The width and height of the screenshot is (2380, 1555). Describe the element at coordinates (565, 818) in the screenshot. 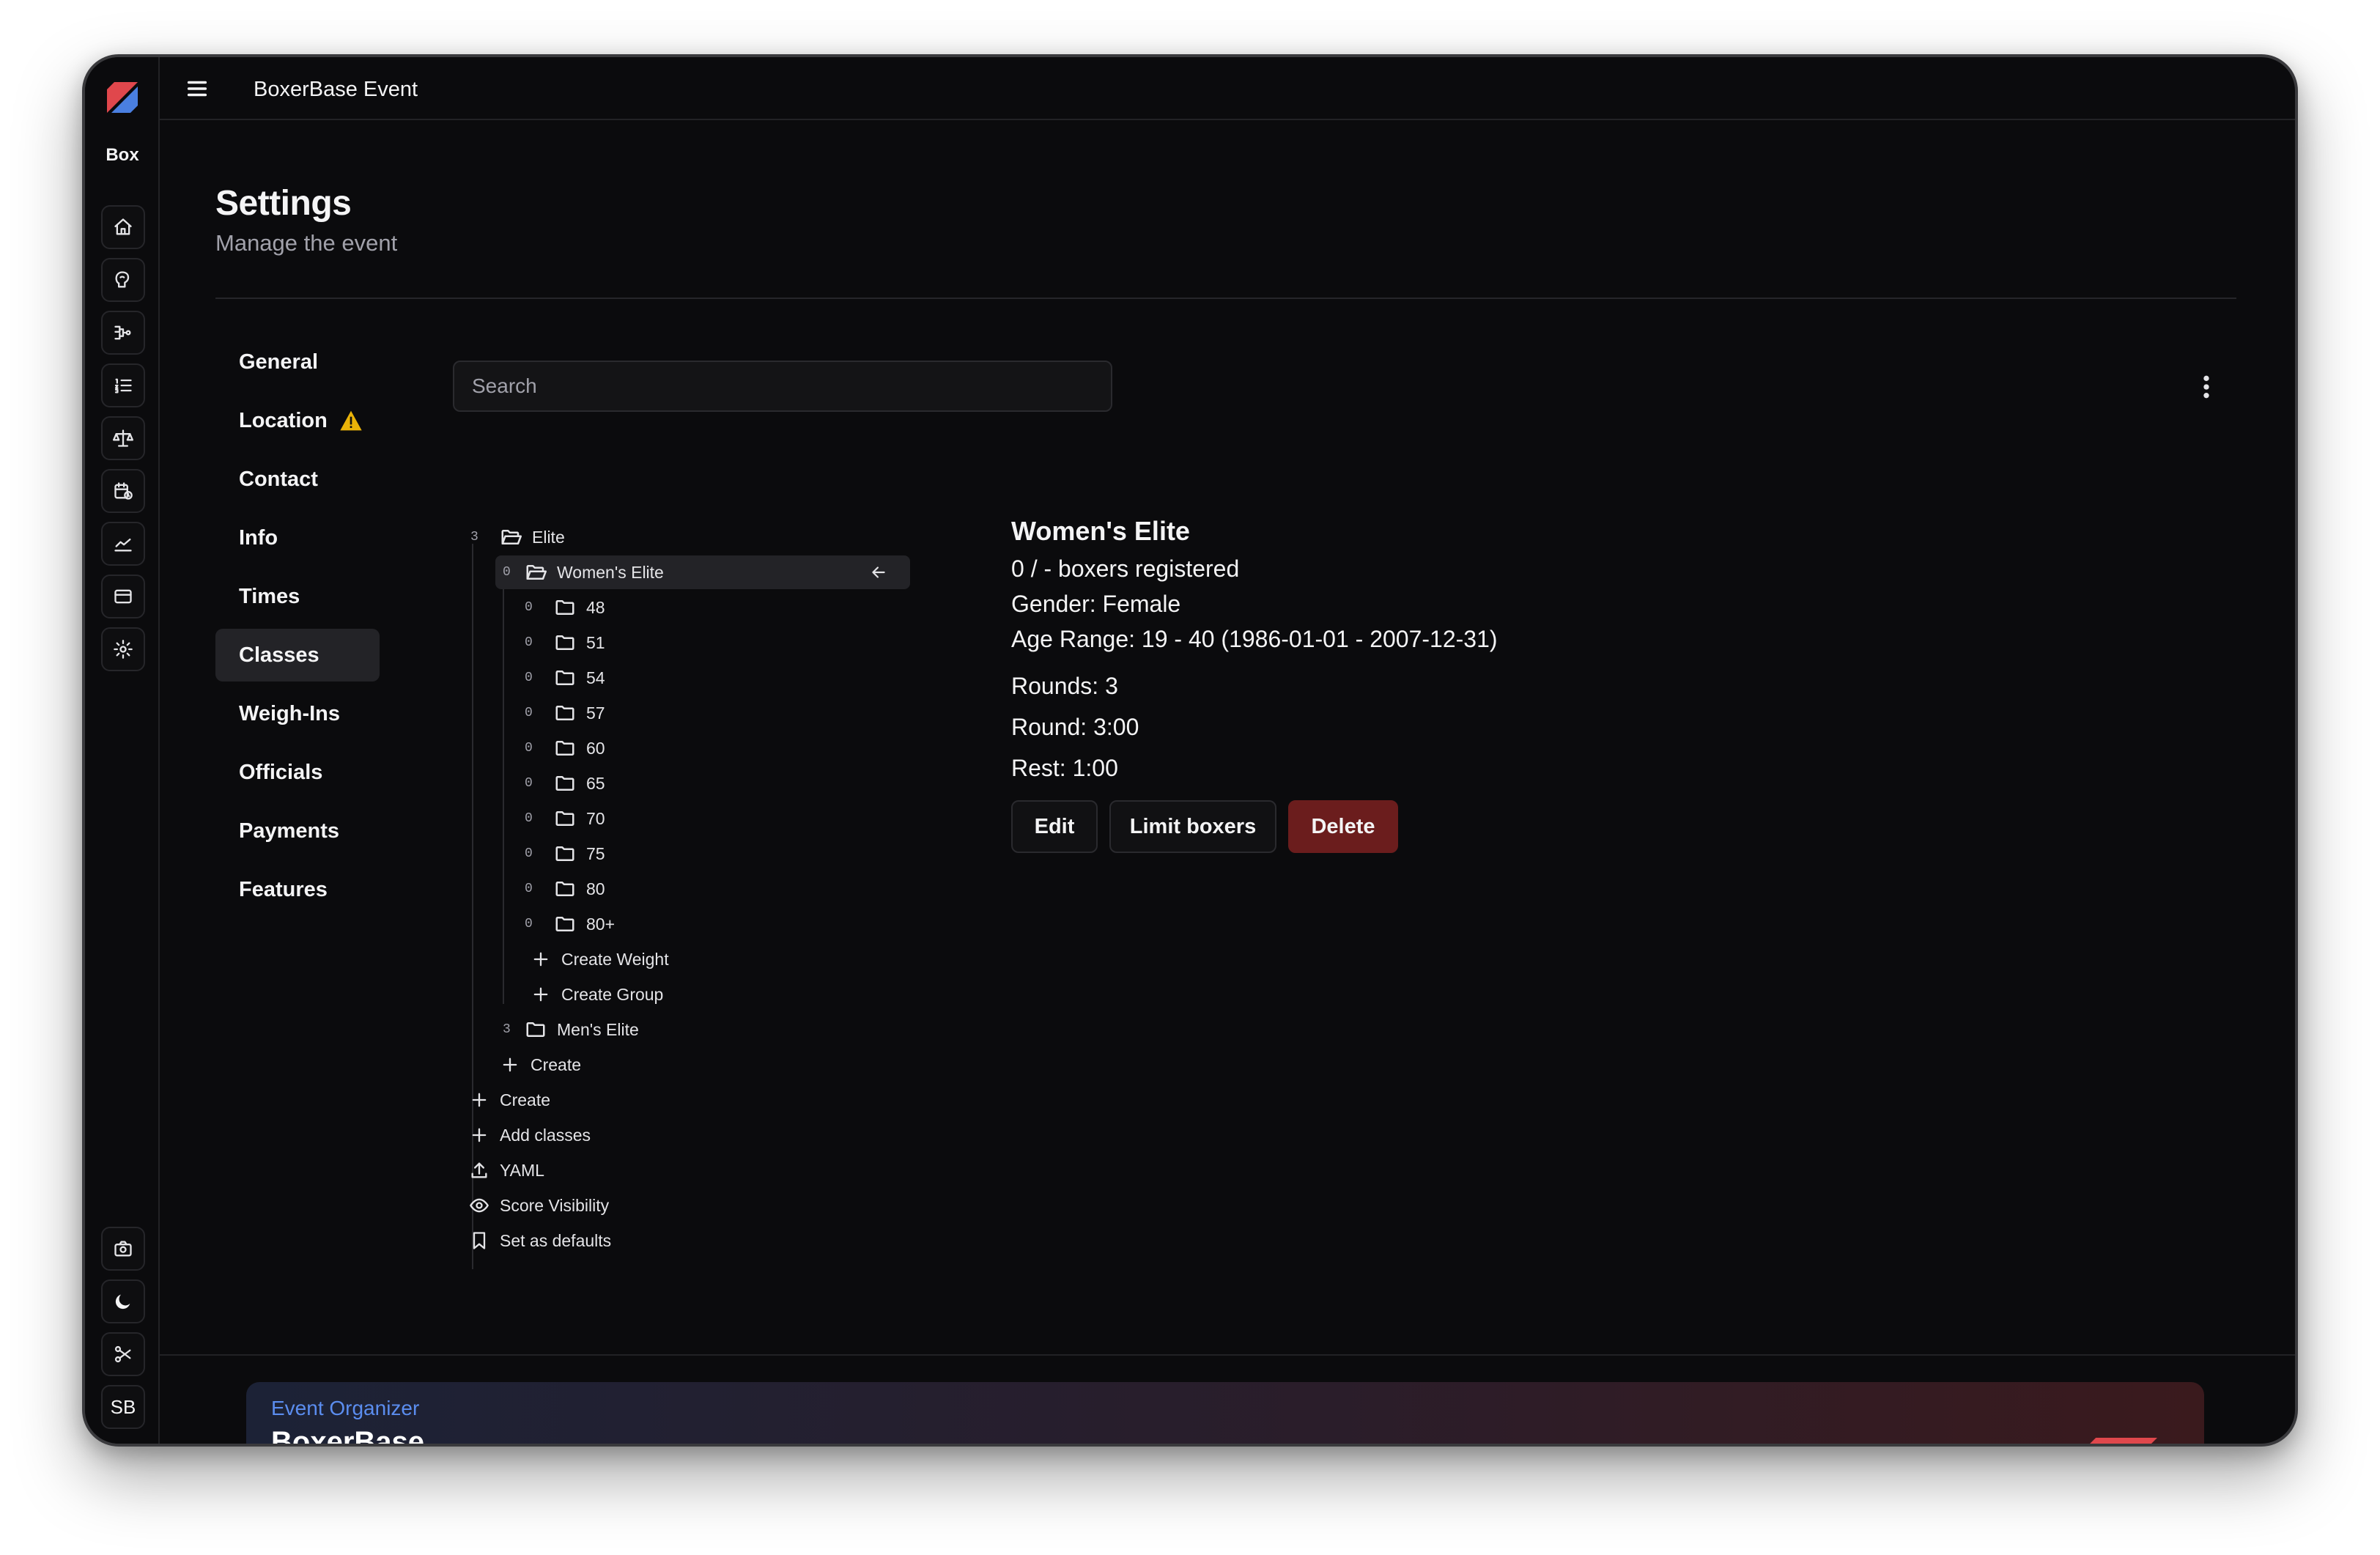

I see `tree-node-weight: 0 70` at that location.